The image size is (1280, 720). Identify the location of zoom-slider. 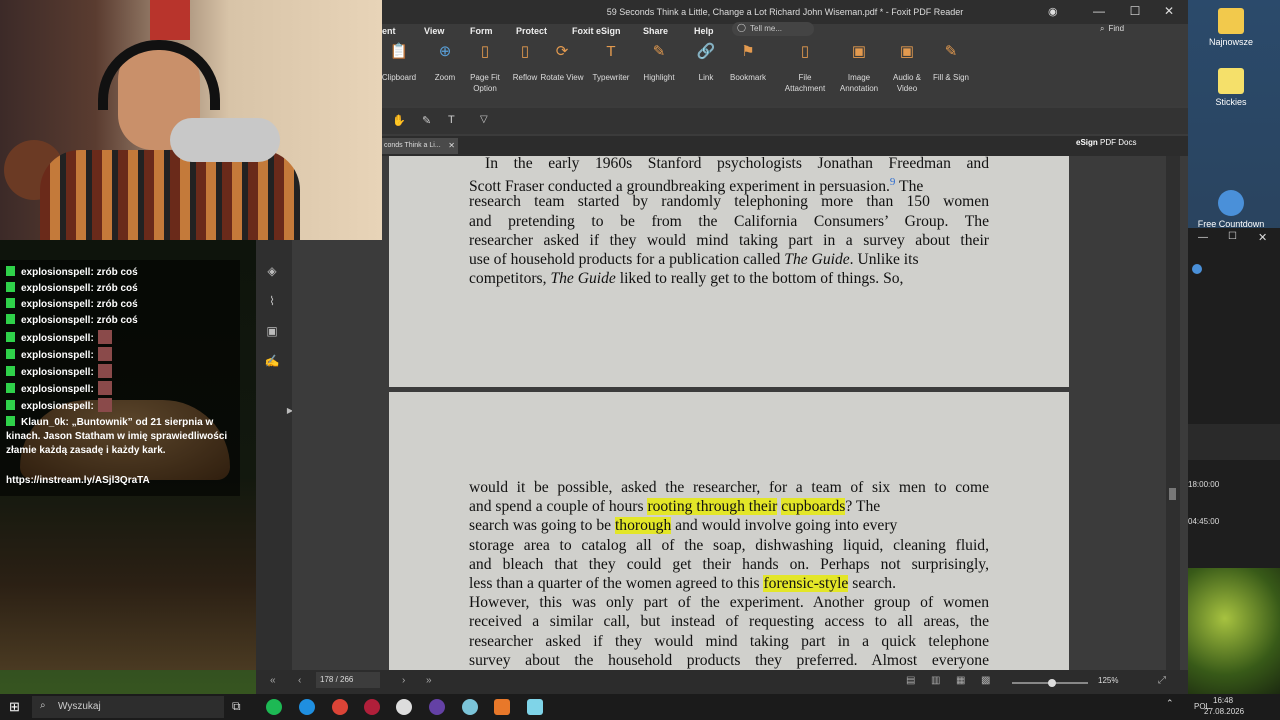
(1050, 683).